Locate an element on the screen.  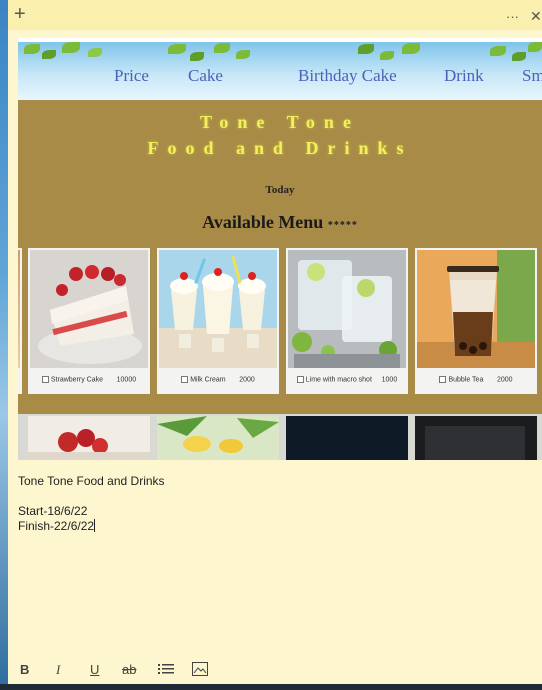
close-note-button: ✕ is located at coordinates (536, 16).